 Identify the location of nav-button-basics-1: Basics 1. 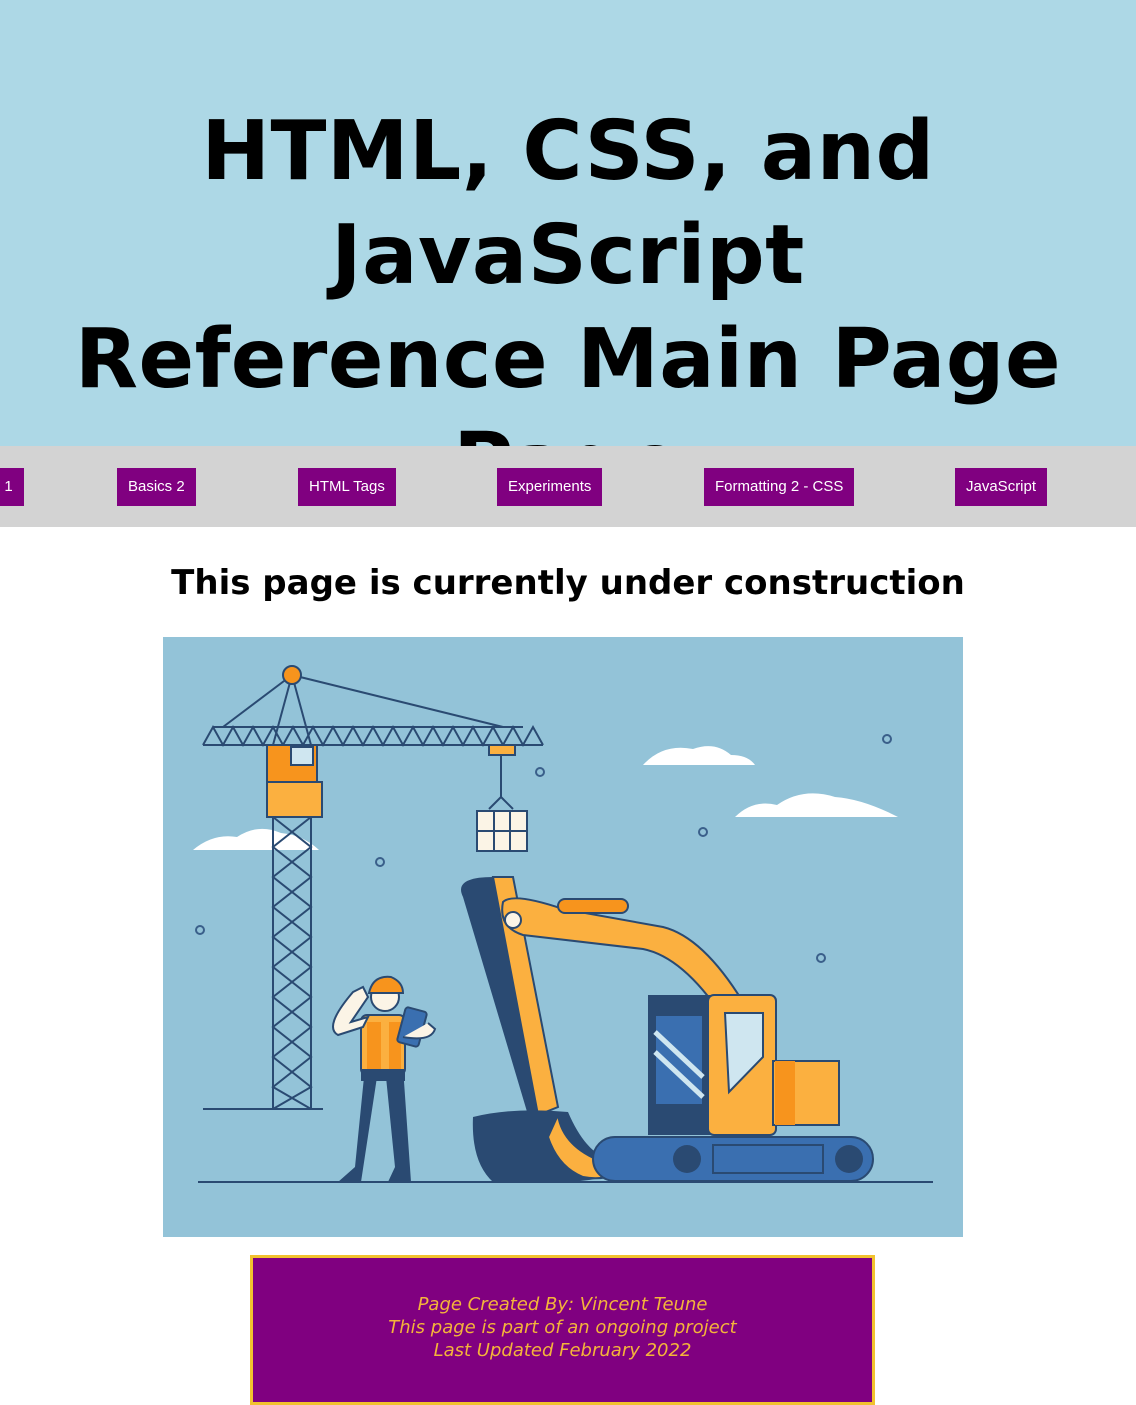
(12, 487).